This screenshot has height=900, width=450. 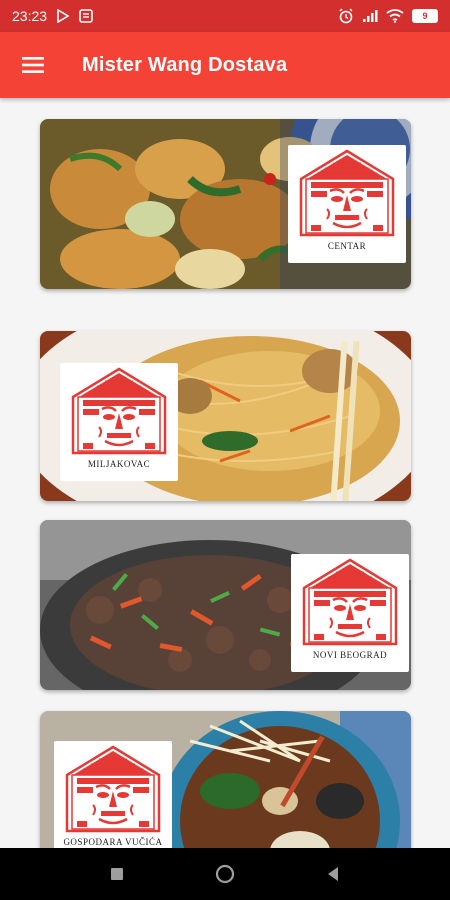 I want to click on back-triangle-icon, so click(x=333, y=874).